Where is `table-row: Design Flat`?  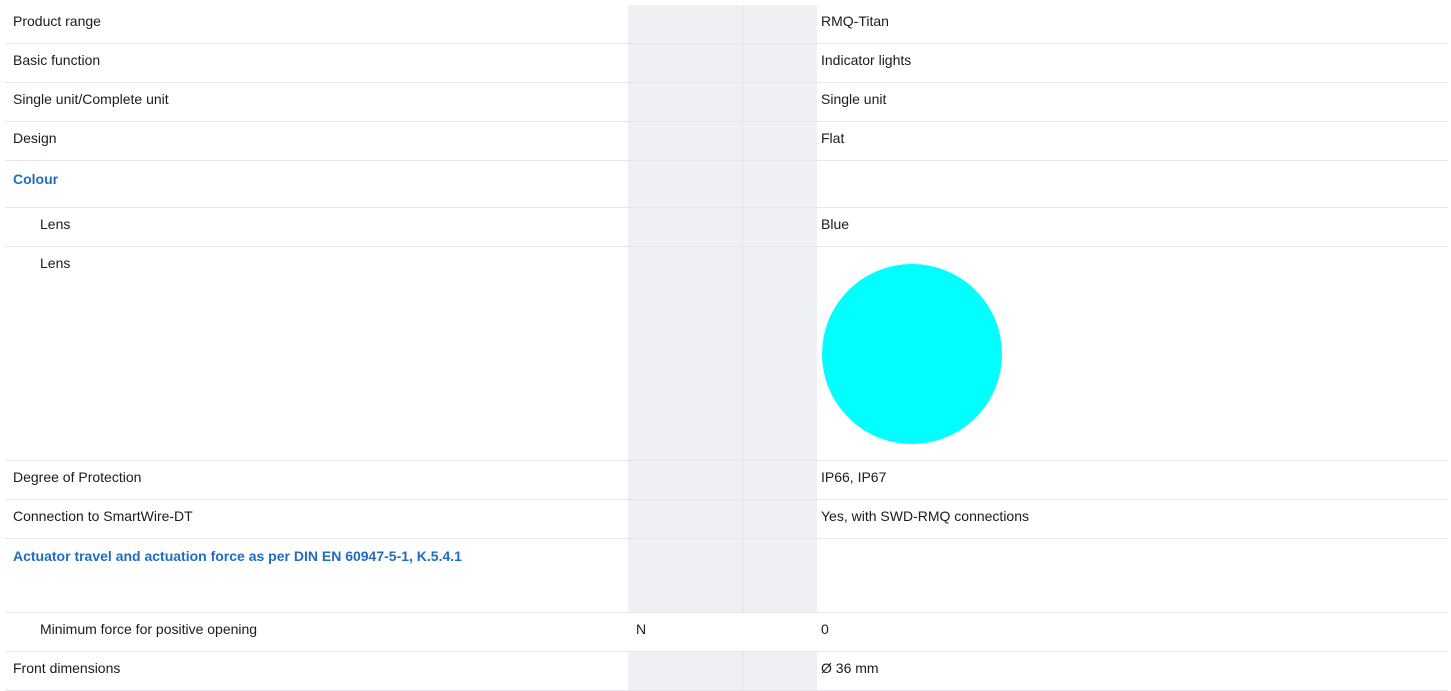 table-row: Design Flat is located at coordinates (726, 141).